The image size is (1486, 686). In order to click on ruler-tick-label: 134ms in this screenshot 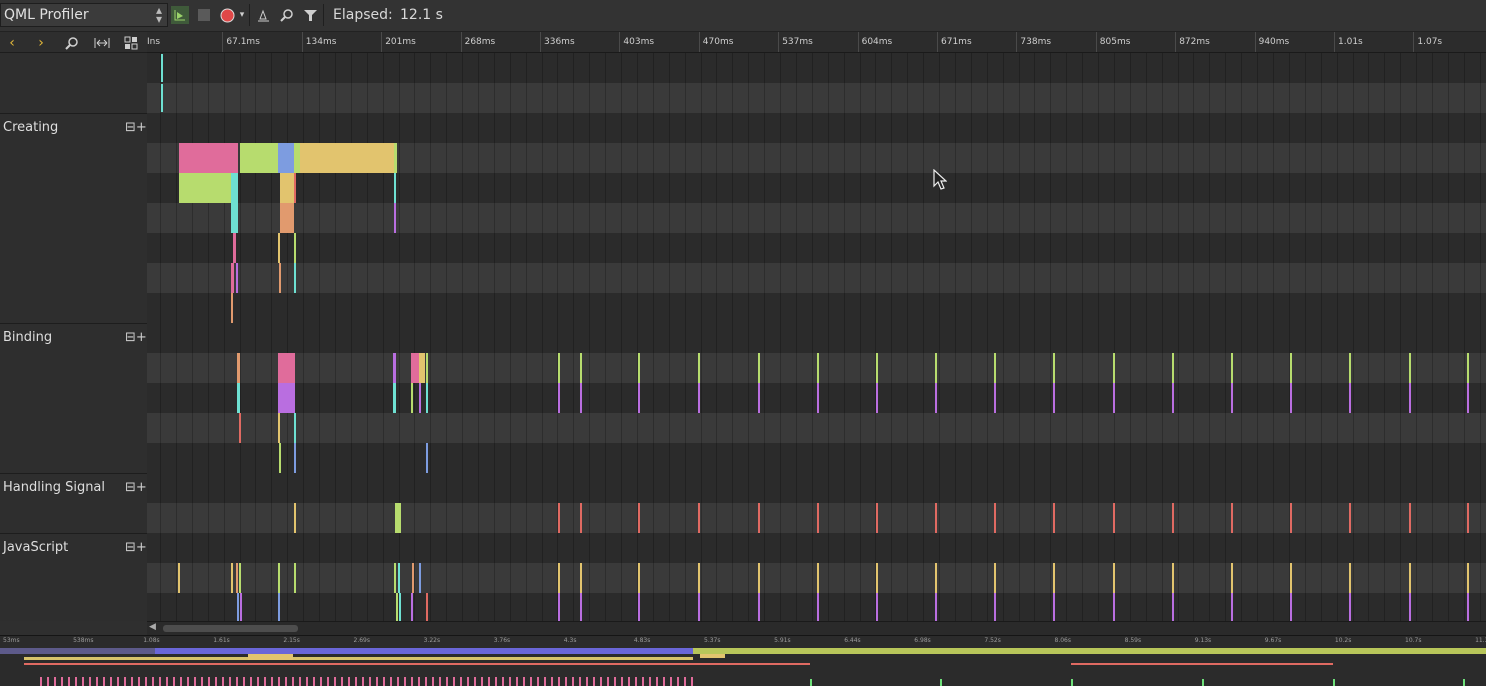, I will do `click(321, 42)`.